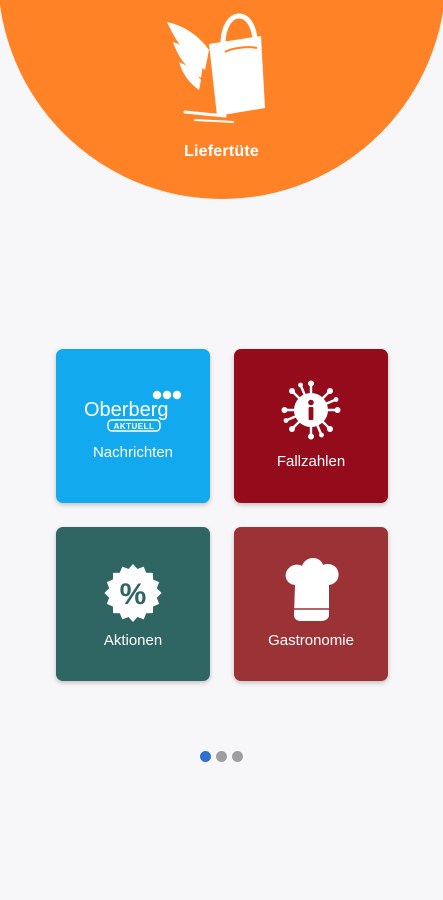  I want to click on tile-nachrichten: Oberberg AKTUELL Nachrichten, so click(133, 426).